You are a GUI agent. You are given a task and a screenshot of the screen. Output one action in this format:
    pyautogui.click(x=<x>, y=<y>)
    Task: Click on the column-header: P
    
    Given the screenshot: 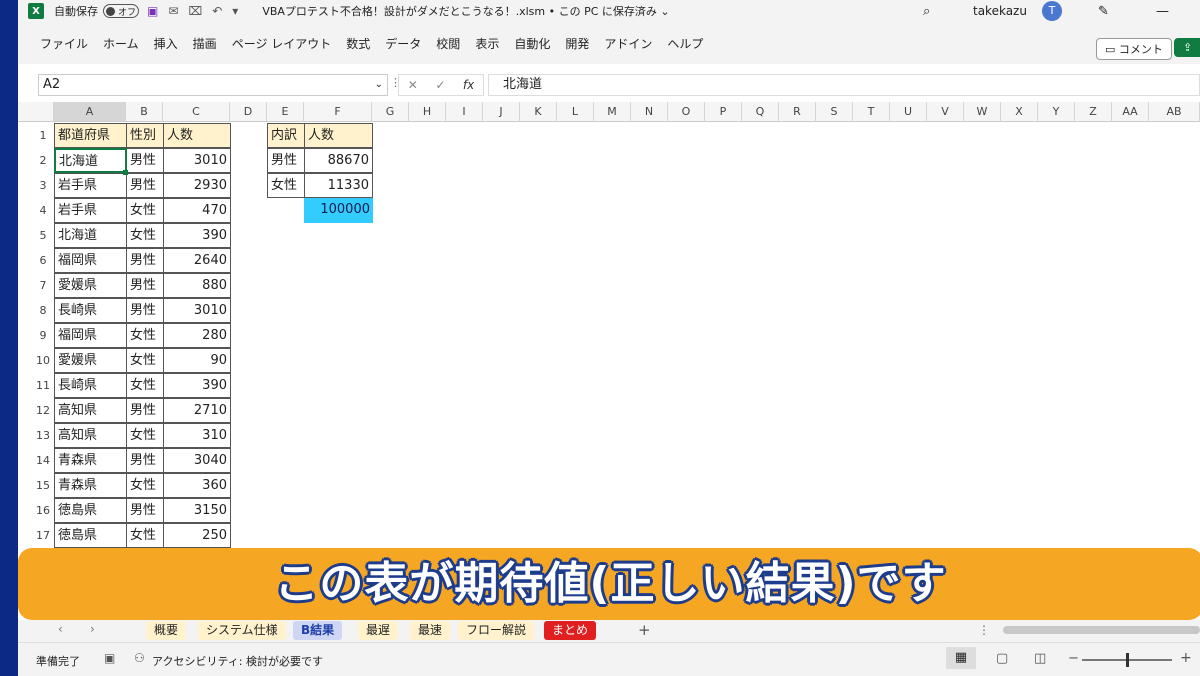 What is the action you would take?
    pyautogui.click(x=723, y=112)
    